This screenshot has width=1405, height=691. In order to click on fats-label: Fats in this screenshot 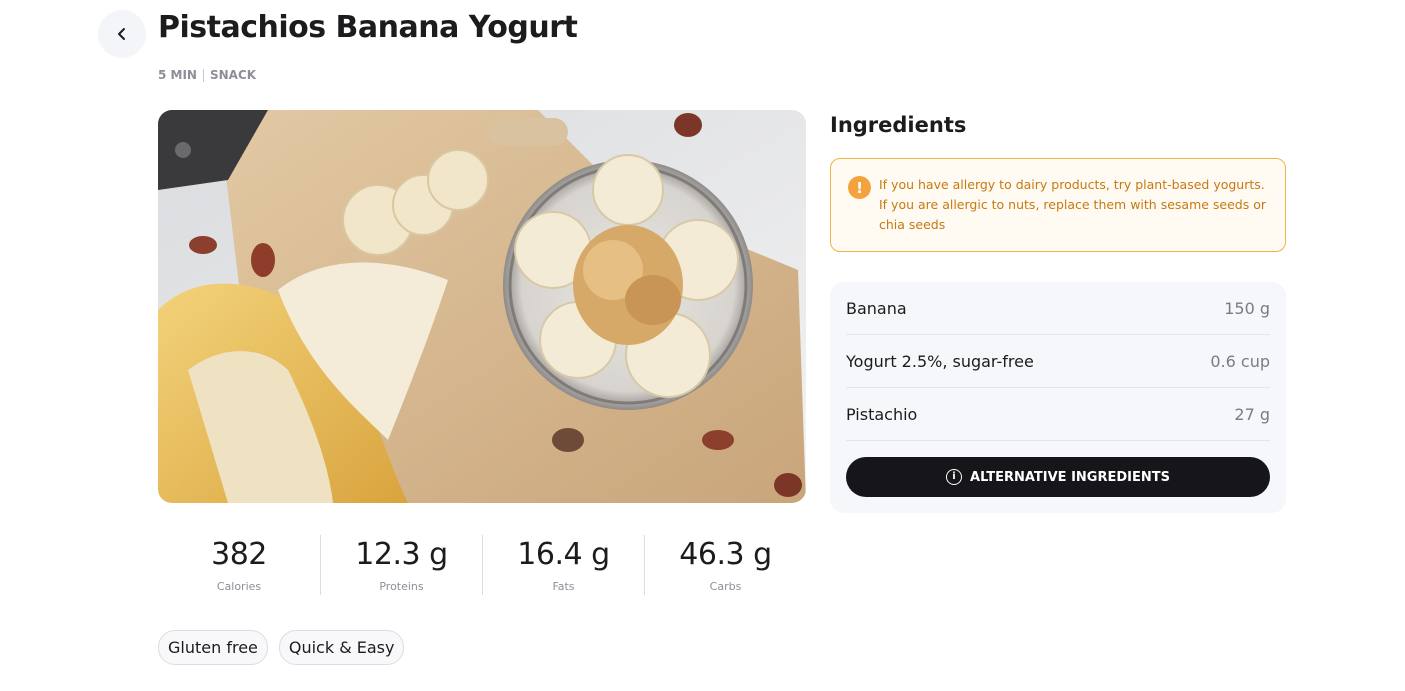, I will do `click(563, 586)`.